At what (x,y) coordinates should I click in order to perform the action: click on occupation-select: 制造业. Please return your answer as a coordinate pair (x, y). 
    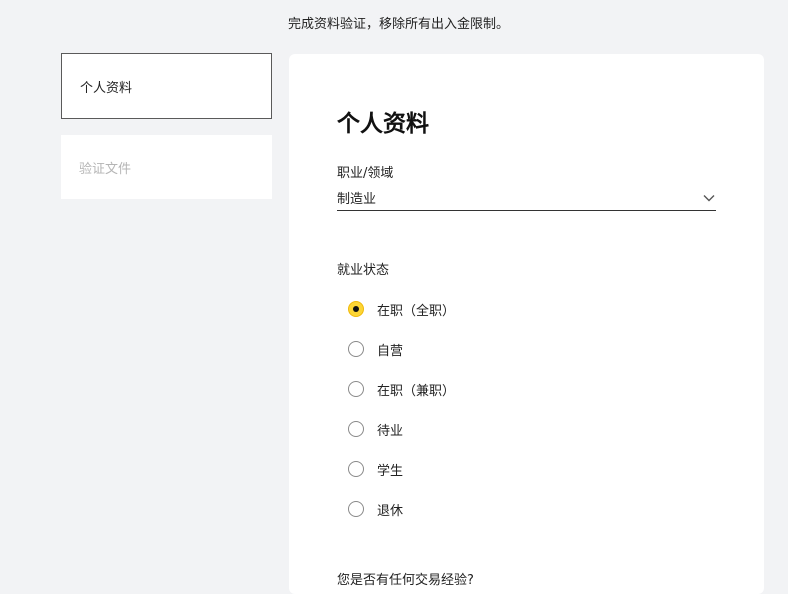
    Looking at the image, I should click on (526, 198).